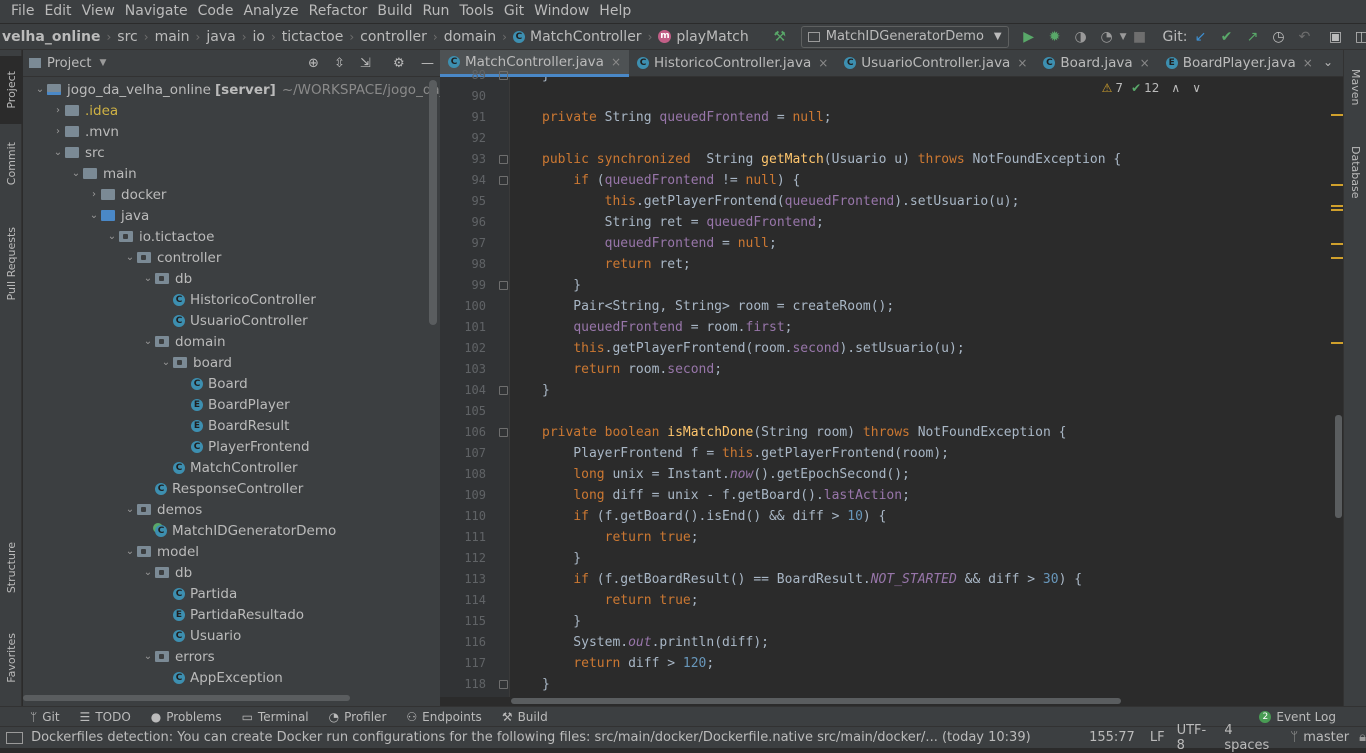 The width and height of the screenshot is (1366, 753). Describe the element at coordinates (365, 63) in the screenshot. I see `collapse-all-icon: ⇲` at that location.